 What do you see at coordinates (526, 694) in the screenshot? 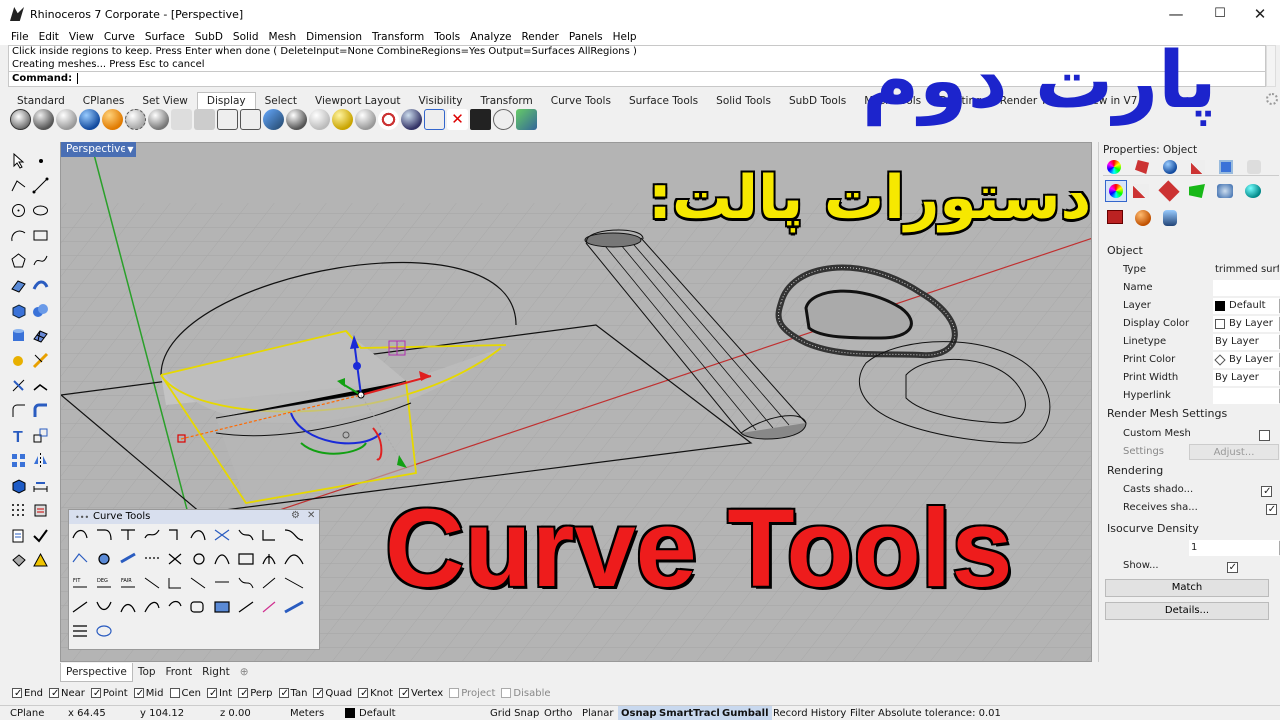
I see `osnap-disable: Disable` at bounding box center [526, 694].